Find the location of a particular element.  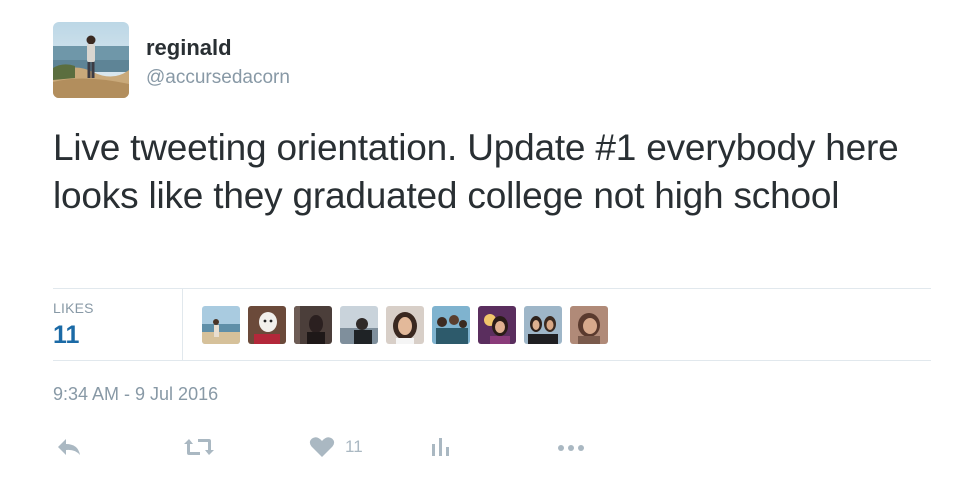

avatar-image is located at coordinates (91, 60).